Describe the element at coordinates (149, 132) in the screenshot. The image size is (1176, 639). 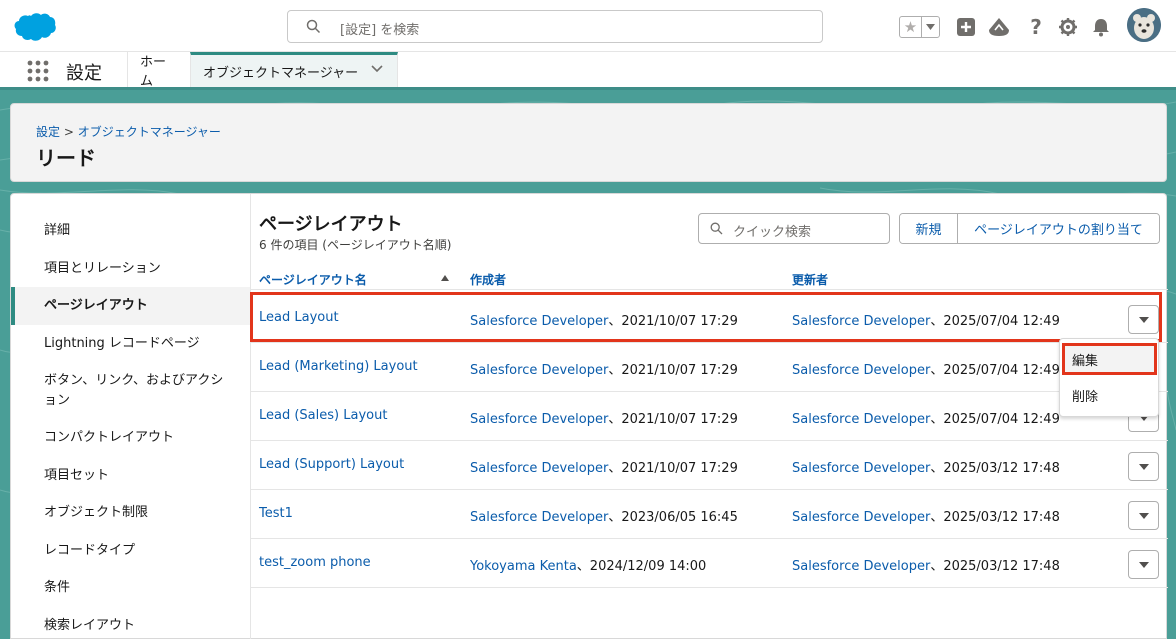
I see `breadcrumb-object-manager-link: オブジェクトマネージャー` at that location.